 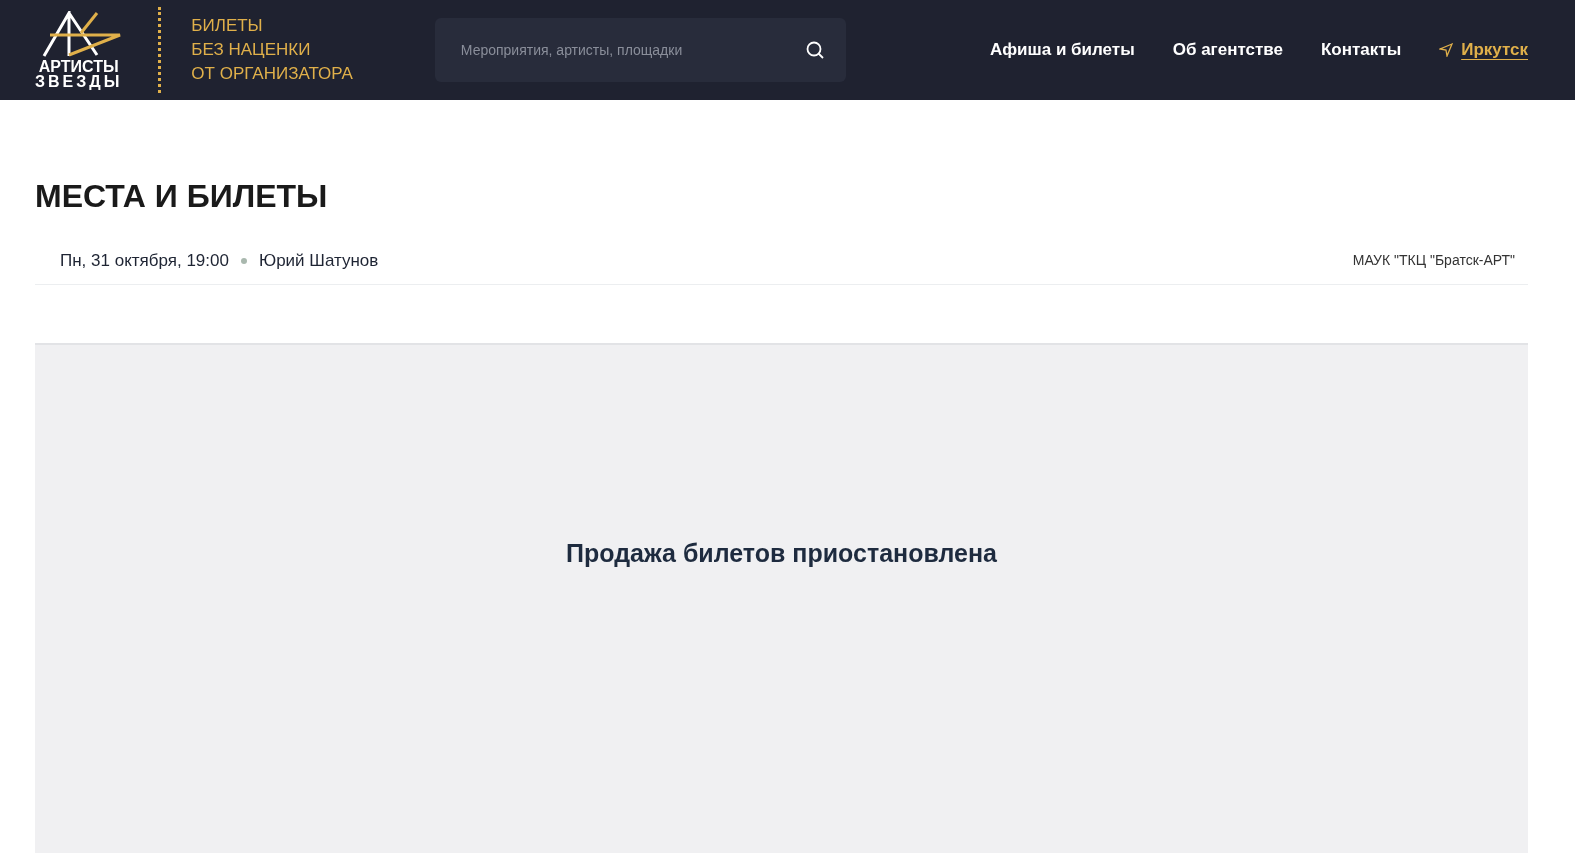 What do you see at coordinates (243, 260) in the screenshot?
I see `separator-dot` at bounding box center [243, 260].